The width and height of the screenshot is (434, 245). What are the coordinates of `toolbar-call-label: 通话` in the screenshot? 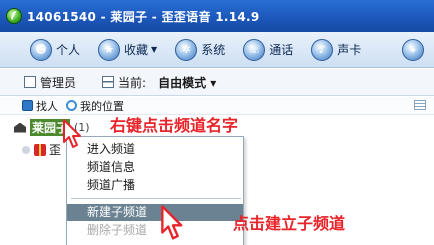 It's located at (281, 50).